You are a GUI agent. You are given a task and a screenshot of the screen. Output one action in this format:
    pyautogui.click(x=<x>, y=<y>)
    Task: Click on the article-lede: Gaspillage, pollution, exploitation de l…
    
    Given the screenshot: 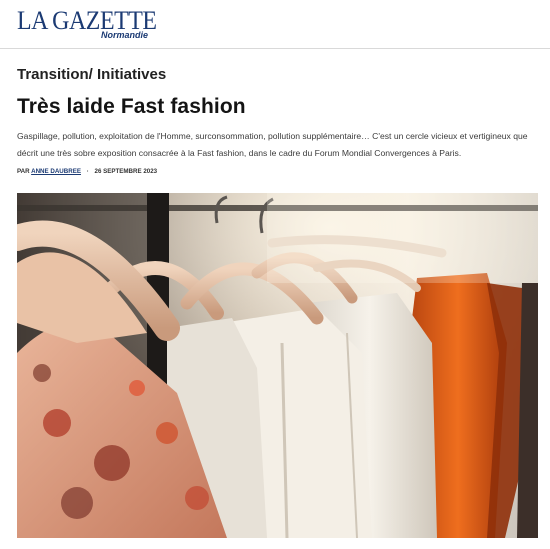 What is the action you would take?
    pyautogui.click(x=272, y=144)
    